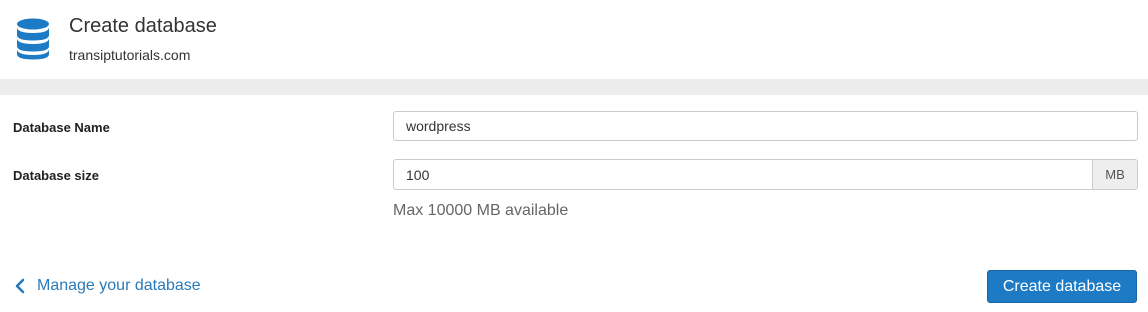 The width and height of the screenshot is (1148, 312). Describe the element at coordinates (33, 39) in the screenshot. I see `database-icon` at that location.